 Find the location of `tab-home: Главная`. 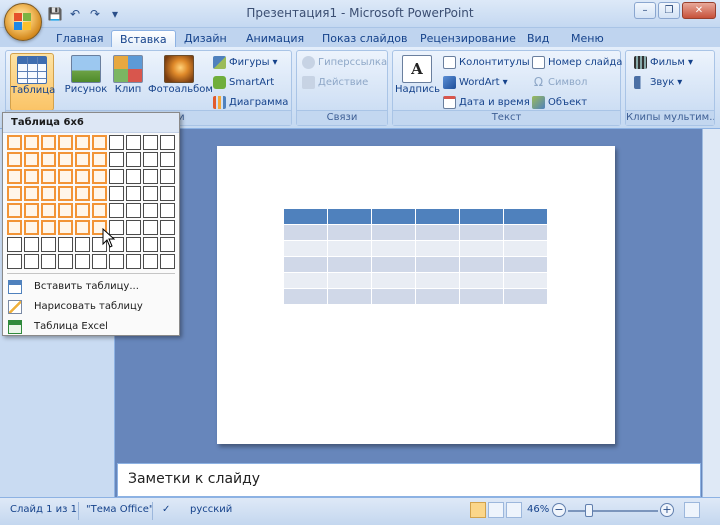

tab-home: Главная is located at coordinates (80, 39).